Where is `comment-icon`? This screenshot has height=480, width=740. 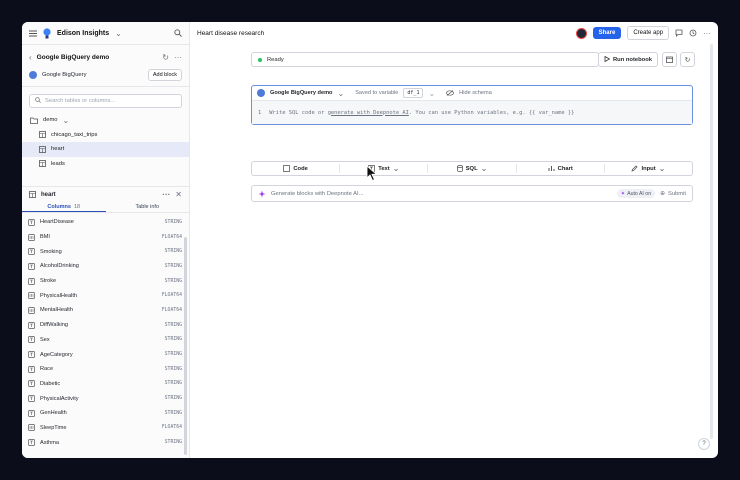
comment-icon is located at coordinates (679, 33).